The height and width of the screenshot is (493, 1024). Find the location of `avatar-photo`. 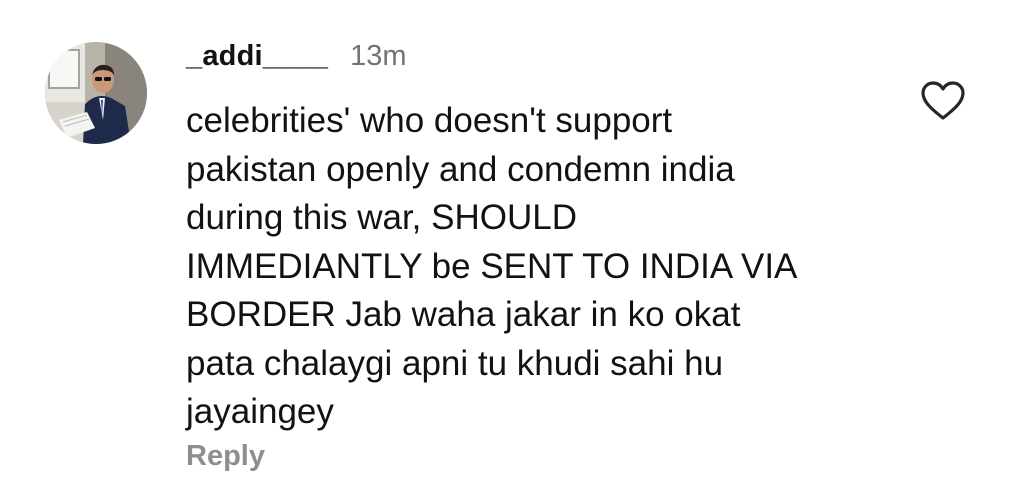

avatar-photo is located at coordinates (96, 93).